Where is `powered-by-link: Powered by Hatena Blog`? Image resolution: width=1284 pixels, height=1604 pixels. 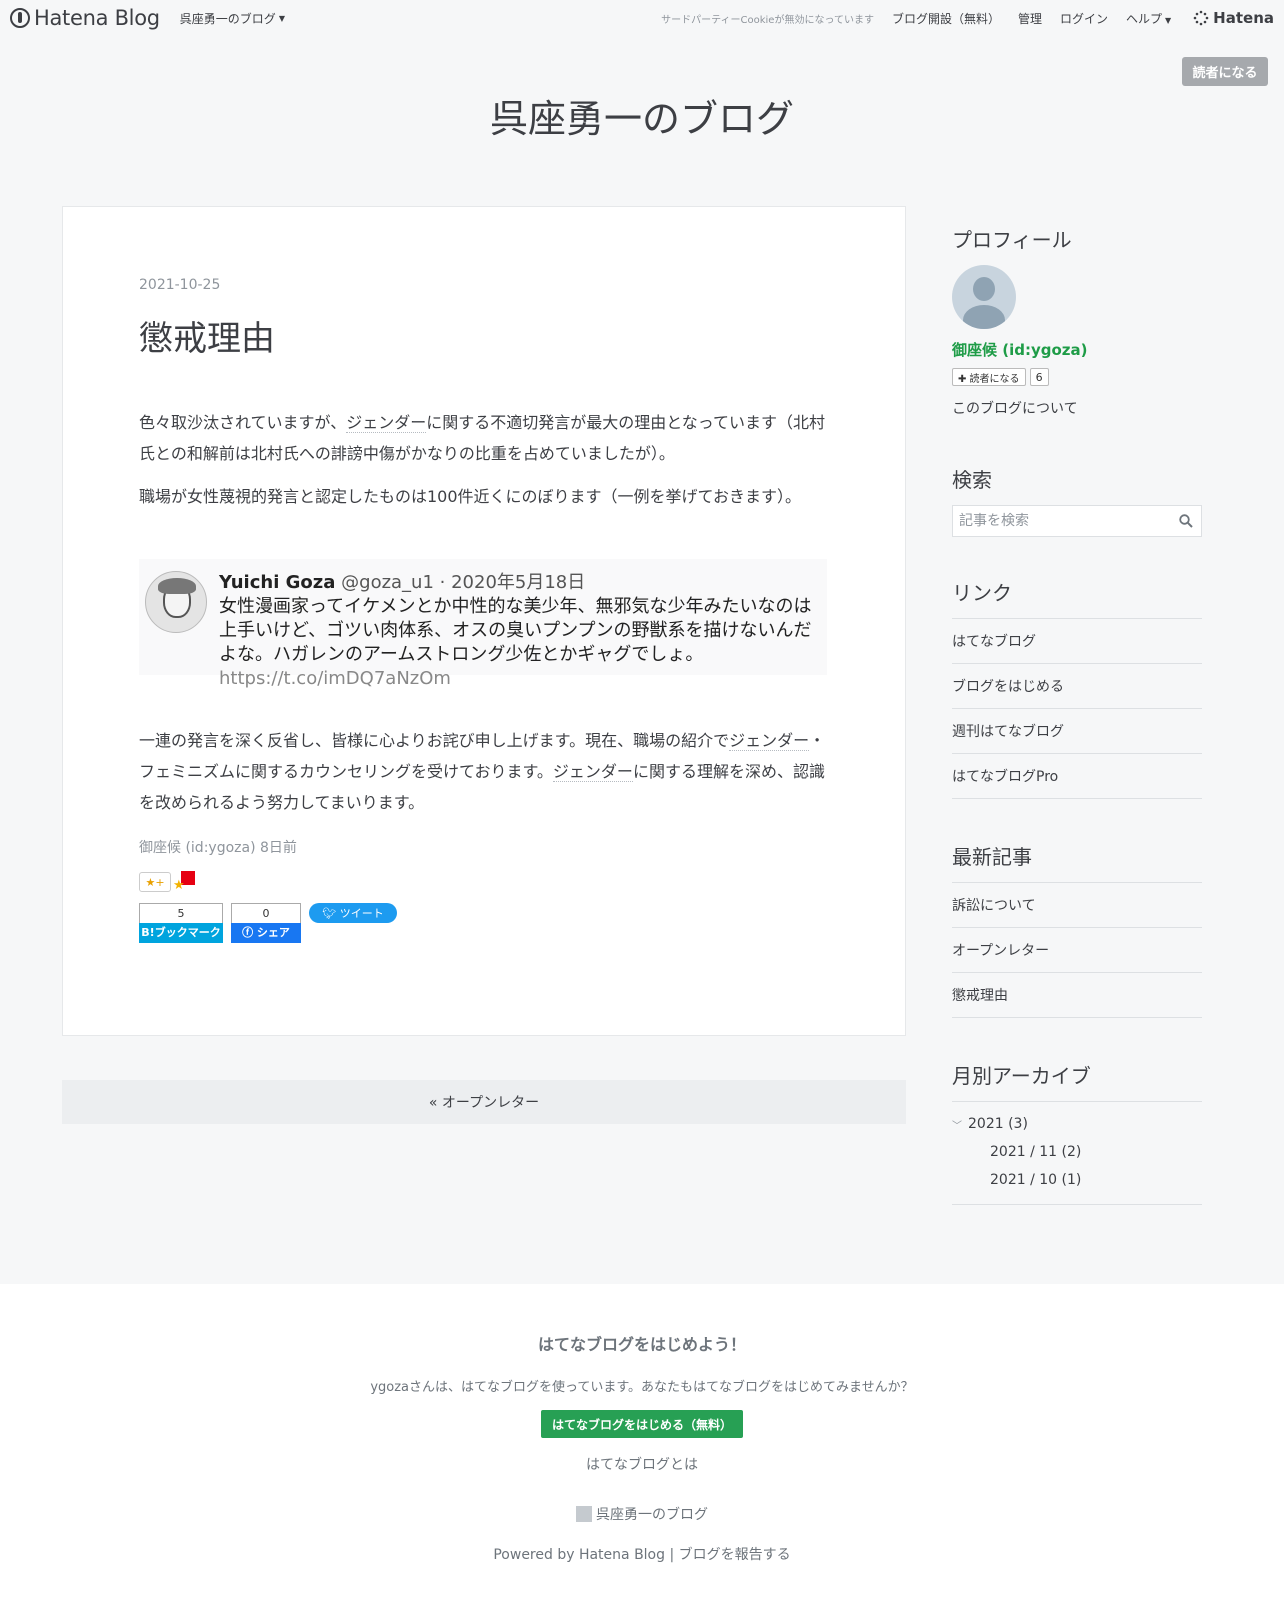 powered-by-link: Powered by Hatena Blog is located at coordinates (579, 1555).